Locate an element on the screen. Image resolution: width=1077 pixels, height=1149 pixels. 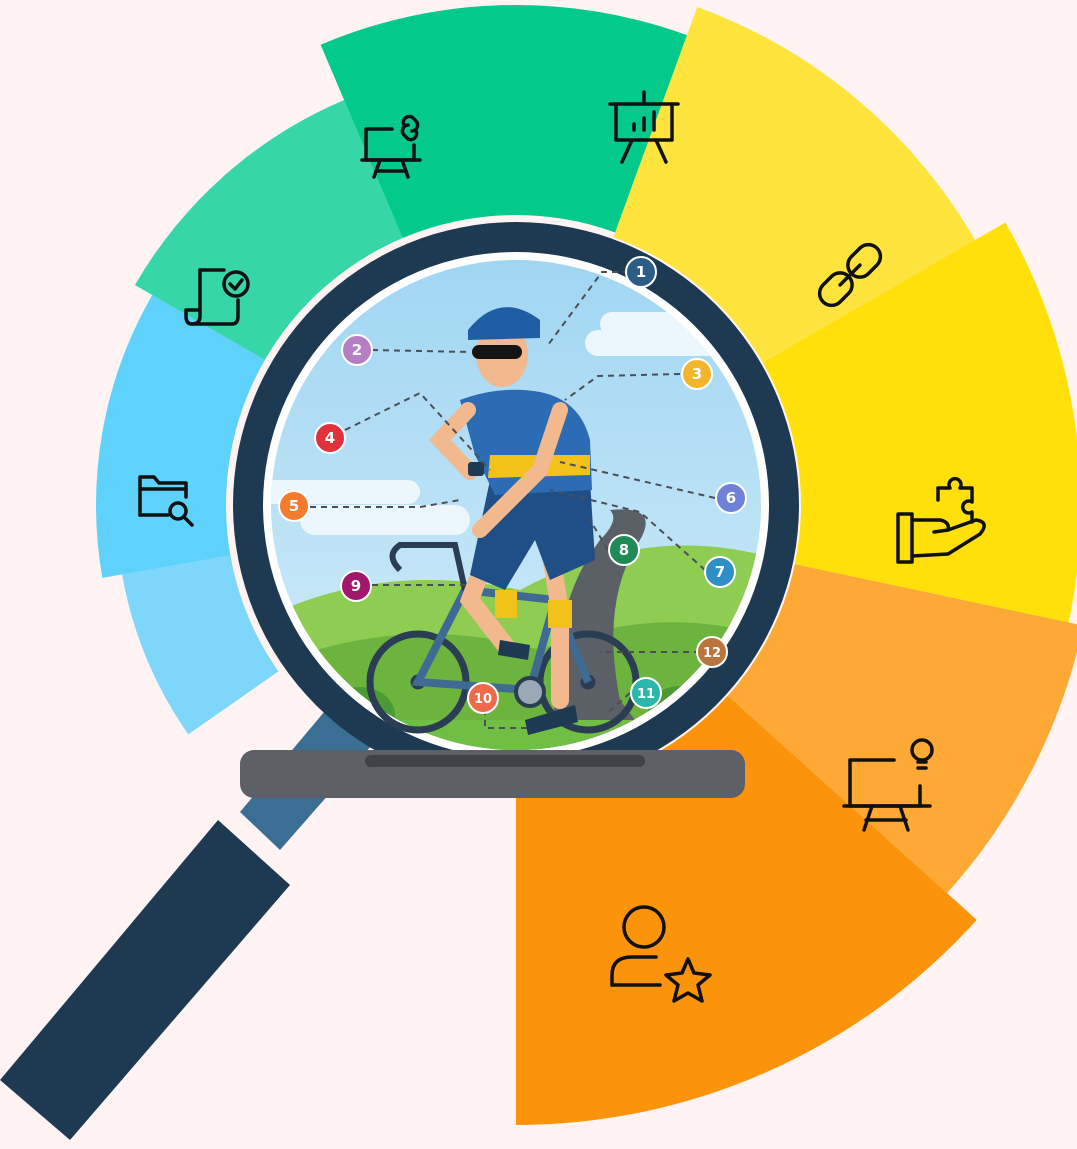
marker-label: 1 is located at coordinates (641, 272).